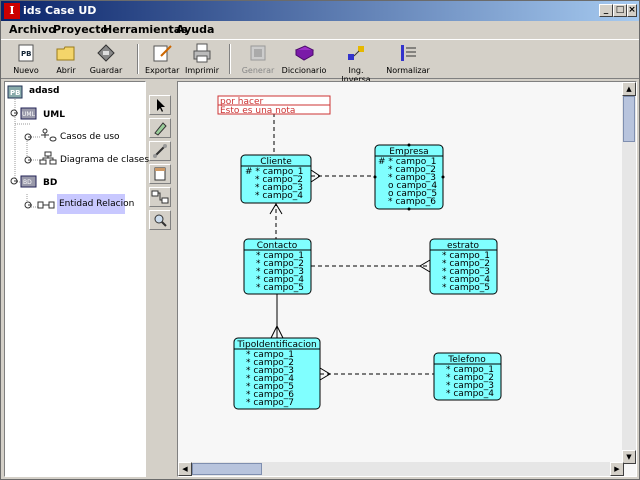 The image size is (640, 480). I want to click on generate-icon, so click(258, 53).